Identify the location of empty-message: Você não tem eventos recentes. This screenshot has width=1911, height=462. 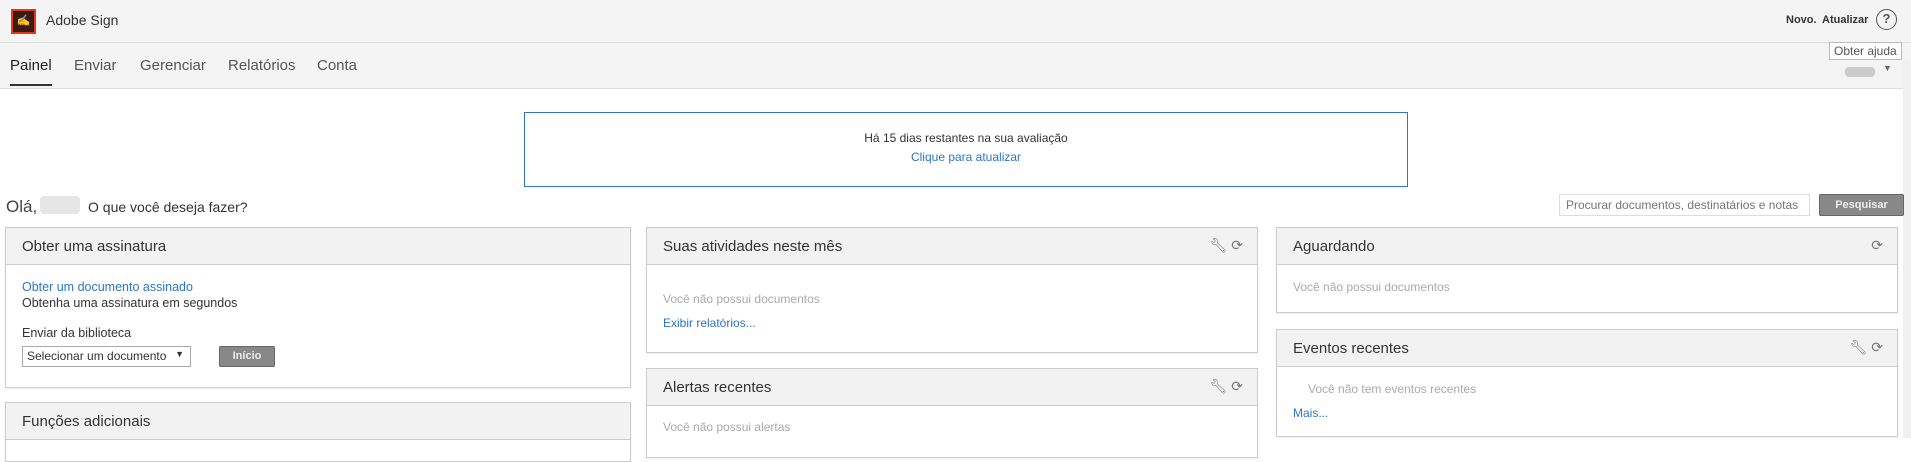
(1392, 389).